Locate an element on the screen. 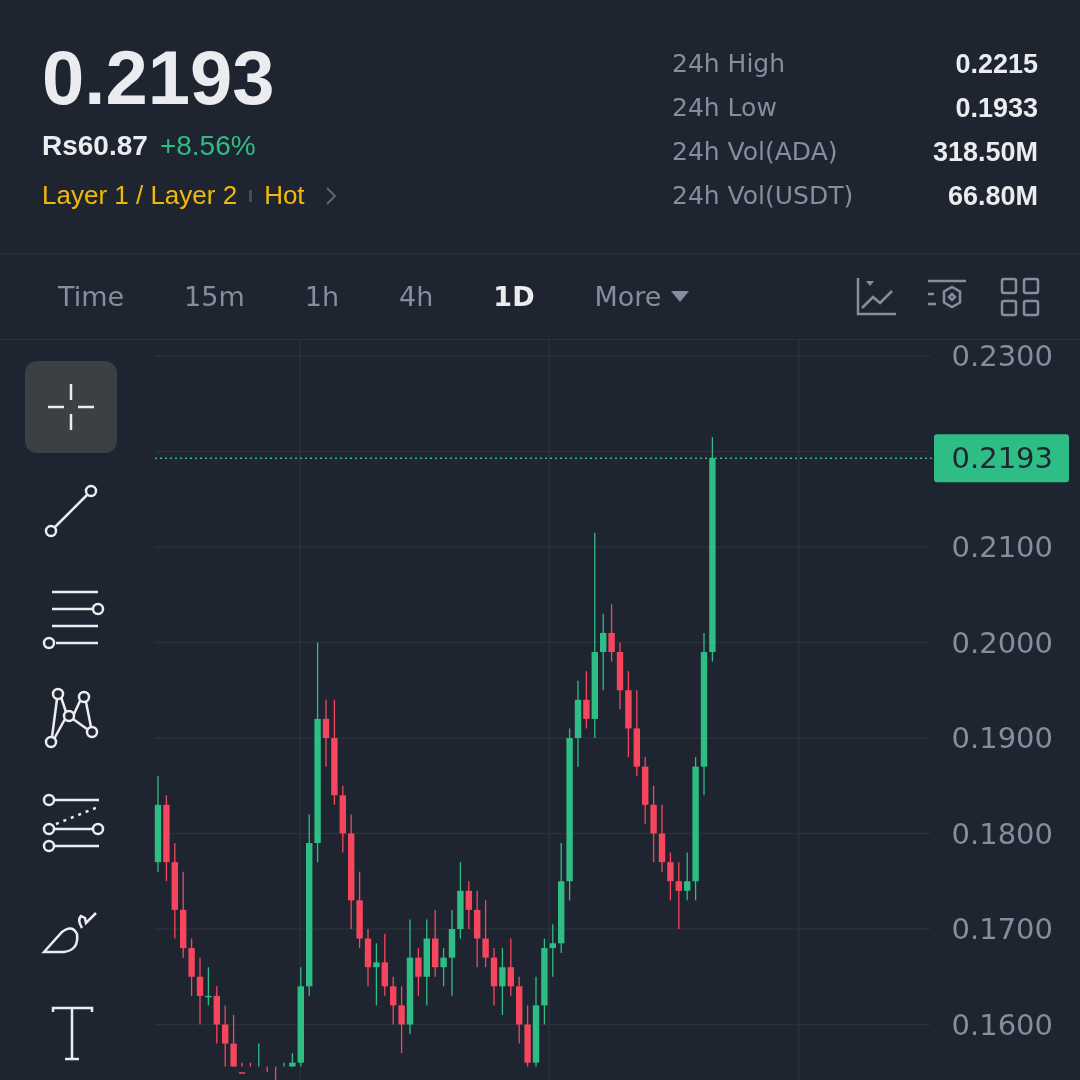  price-axis-label: 0.1800 is located at coordinates (1002, 833).